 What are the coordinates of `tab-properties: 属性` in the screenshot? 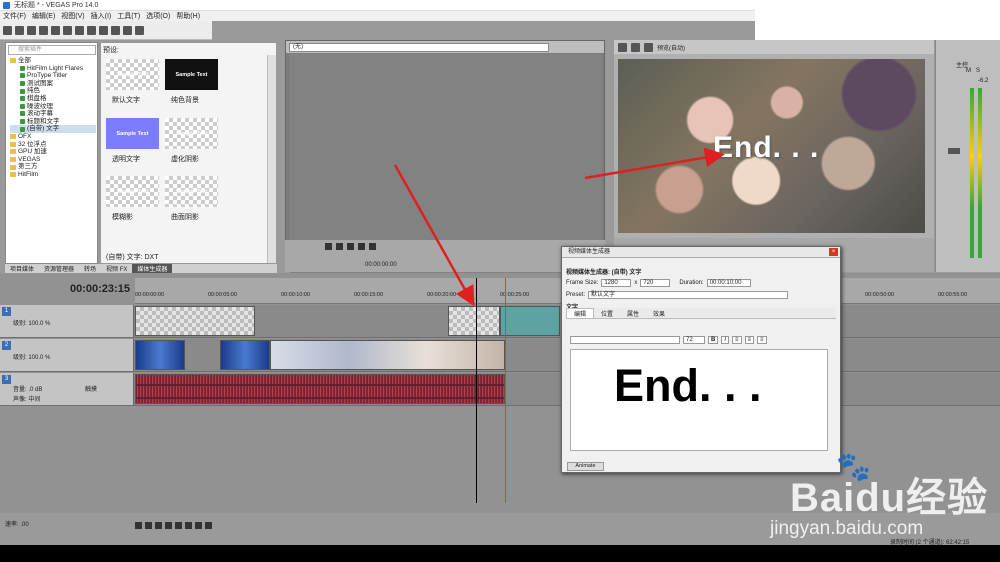 It's located at (633, 313).